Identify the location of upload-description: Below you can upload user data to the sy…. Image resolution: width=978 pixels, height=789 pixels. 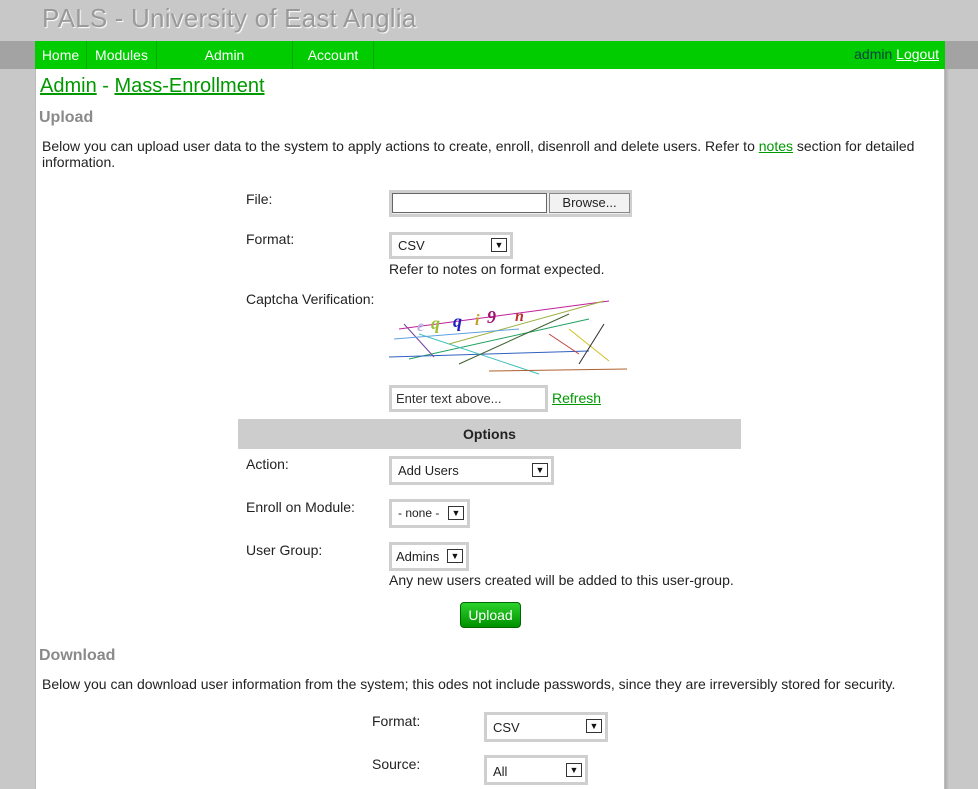
(487, 154).